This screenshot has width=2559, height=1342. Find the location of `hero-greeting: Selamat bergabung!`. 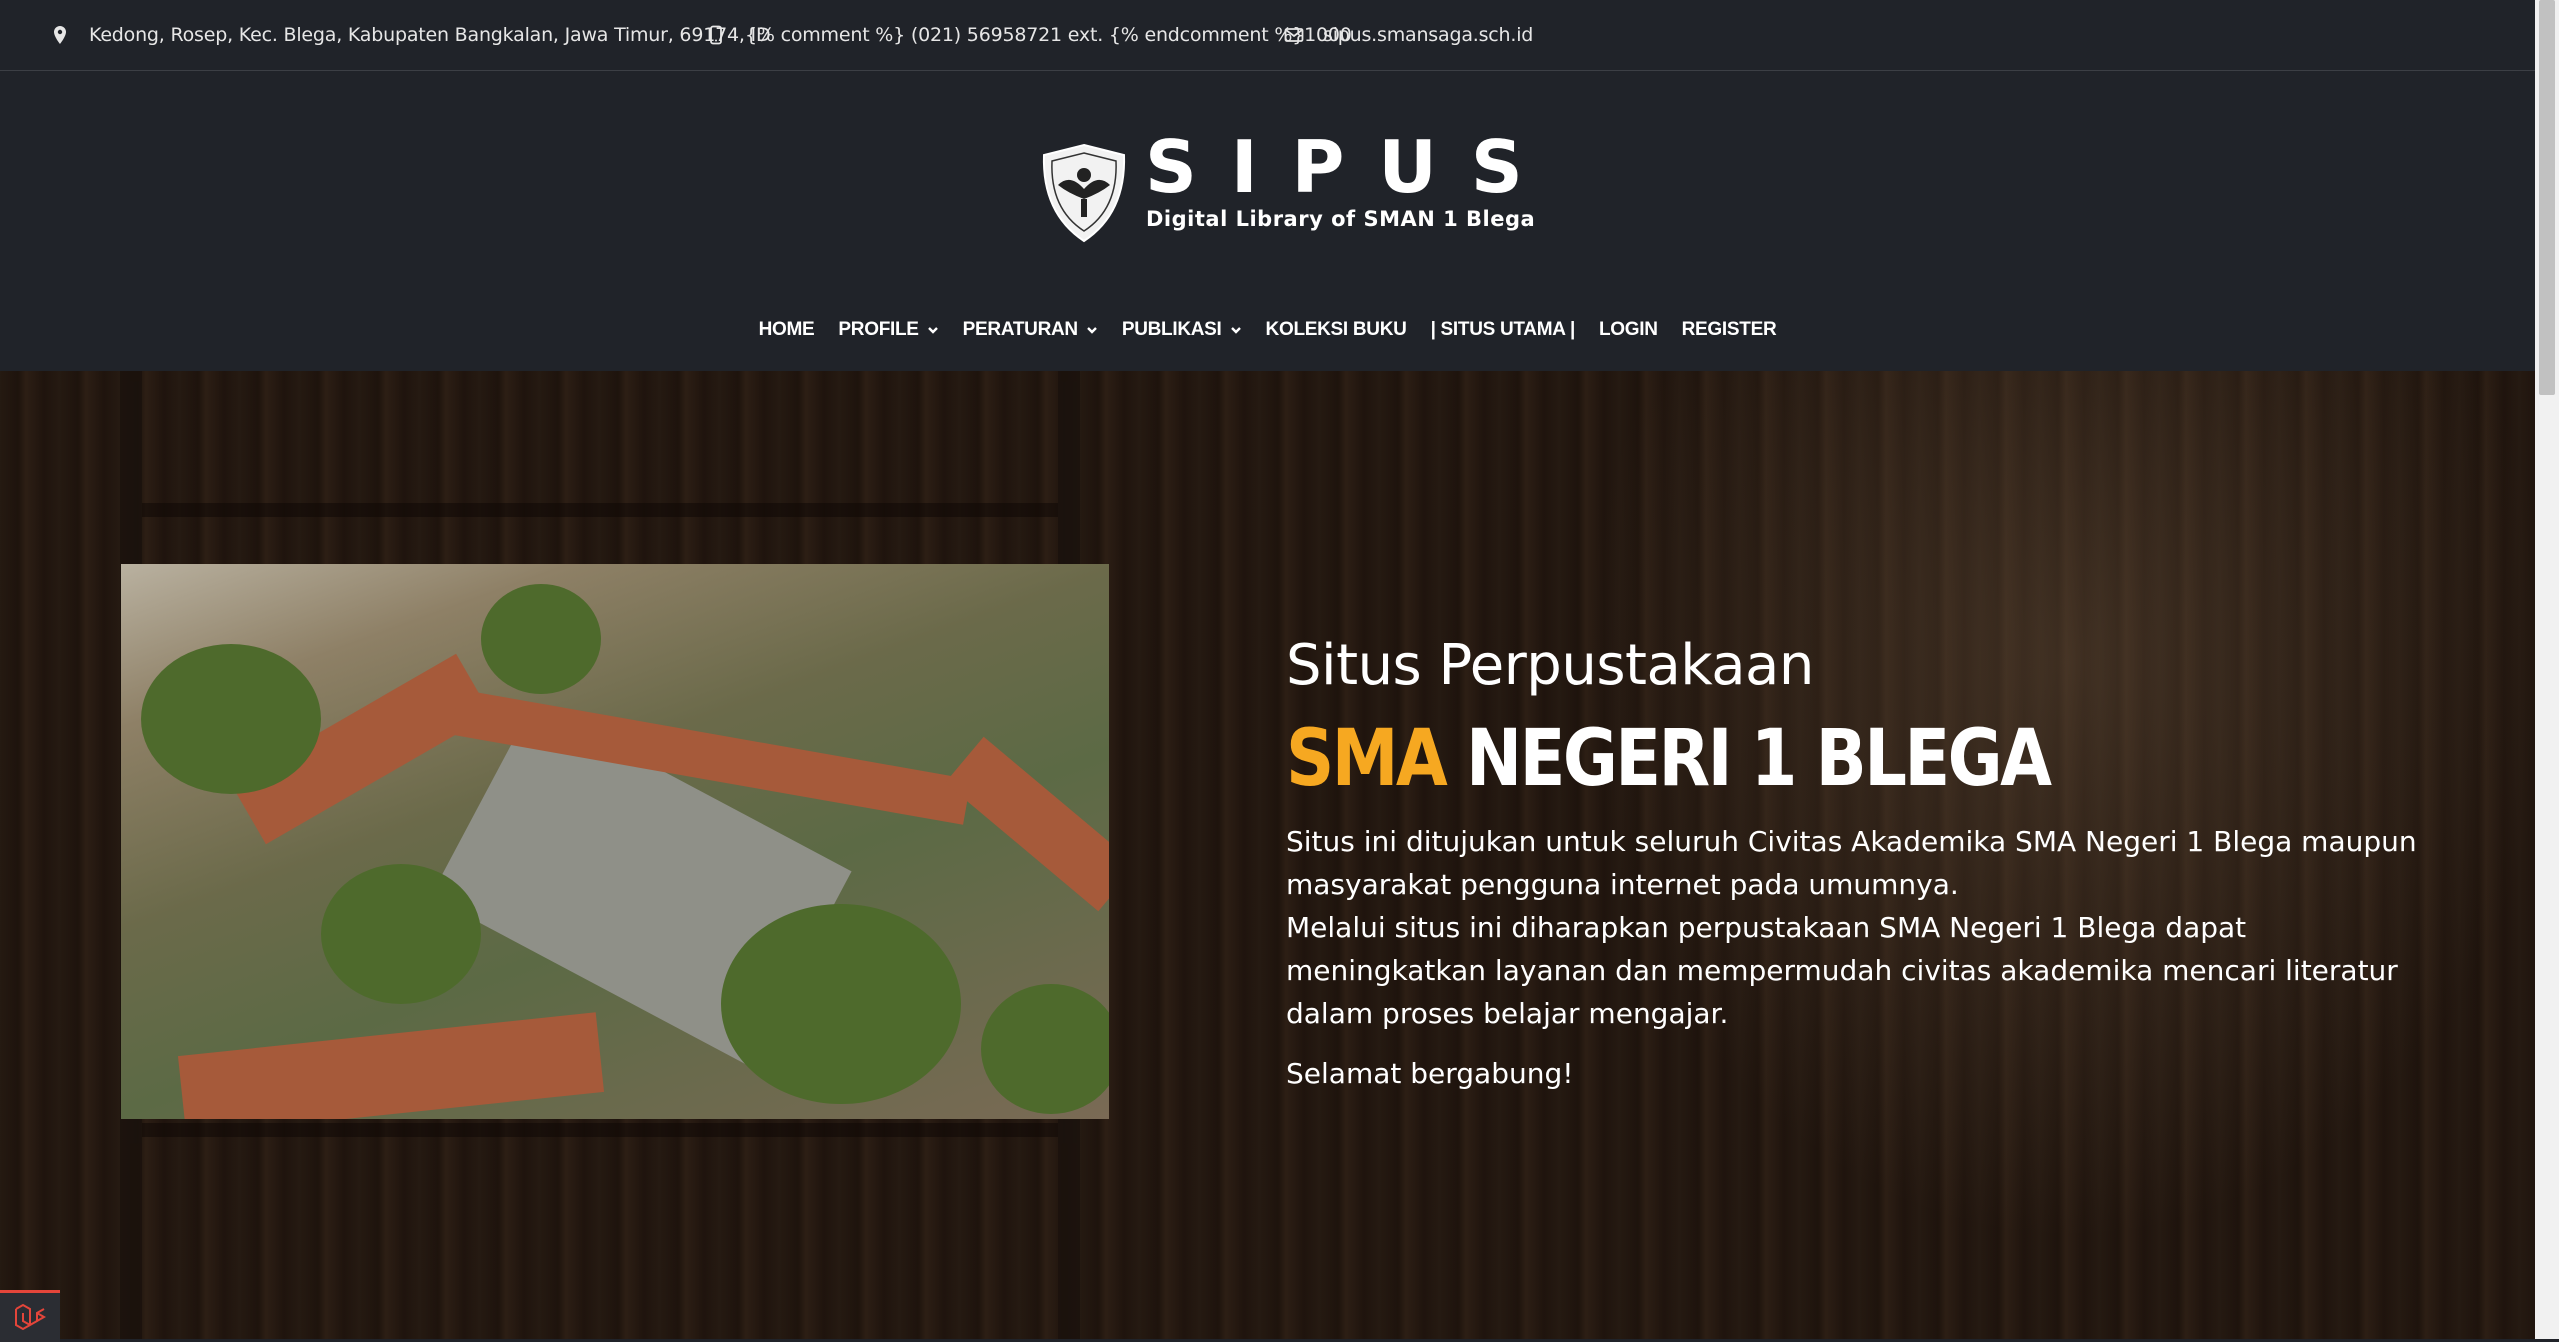

hero-greeting: Selamat bergabung! is located at coordinates (1430, 1073).